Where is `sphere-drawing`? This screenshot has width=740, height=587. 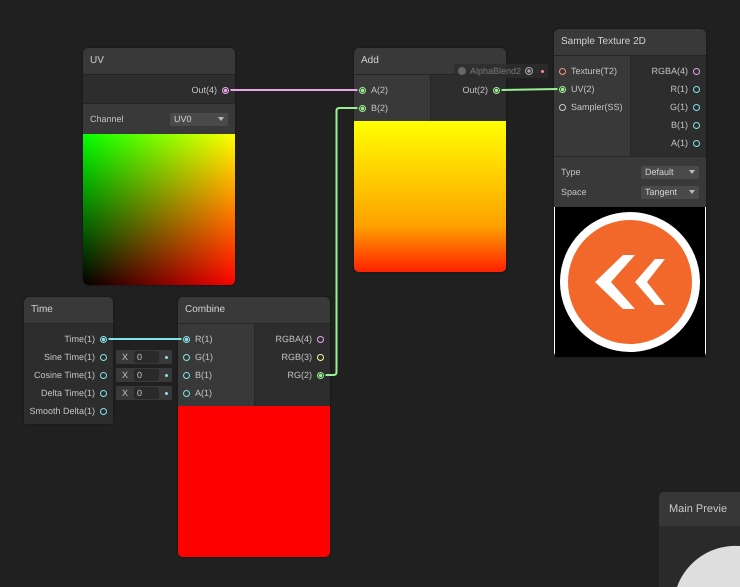 sphere-drawing is located at coordinates (708, 566).